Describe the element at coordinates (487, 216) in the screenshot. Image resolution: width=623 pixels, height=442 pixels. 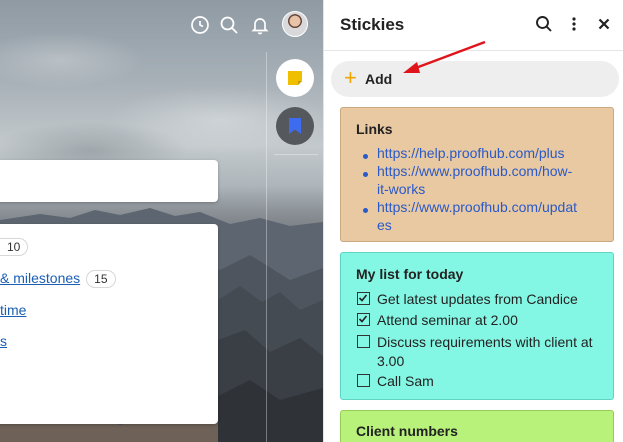
I see `link-item: https://www.proofhub.com/updat es` at that location.